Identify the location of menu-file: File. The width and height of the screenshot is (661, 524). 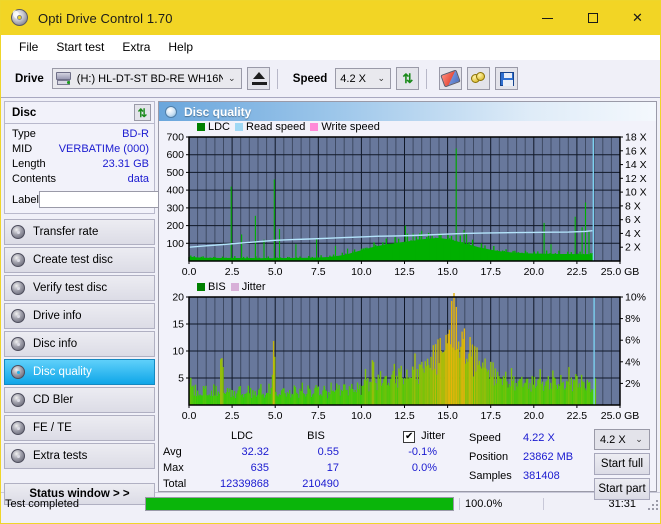
(28, 47).